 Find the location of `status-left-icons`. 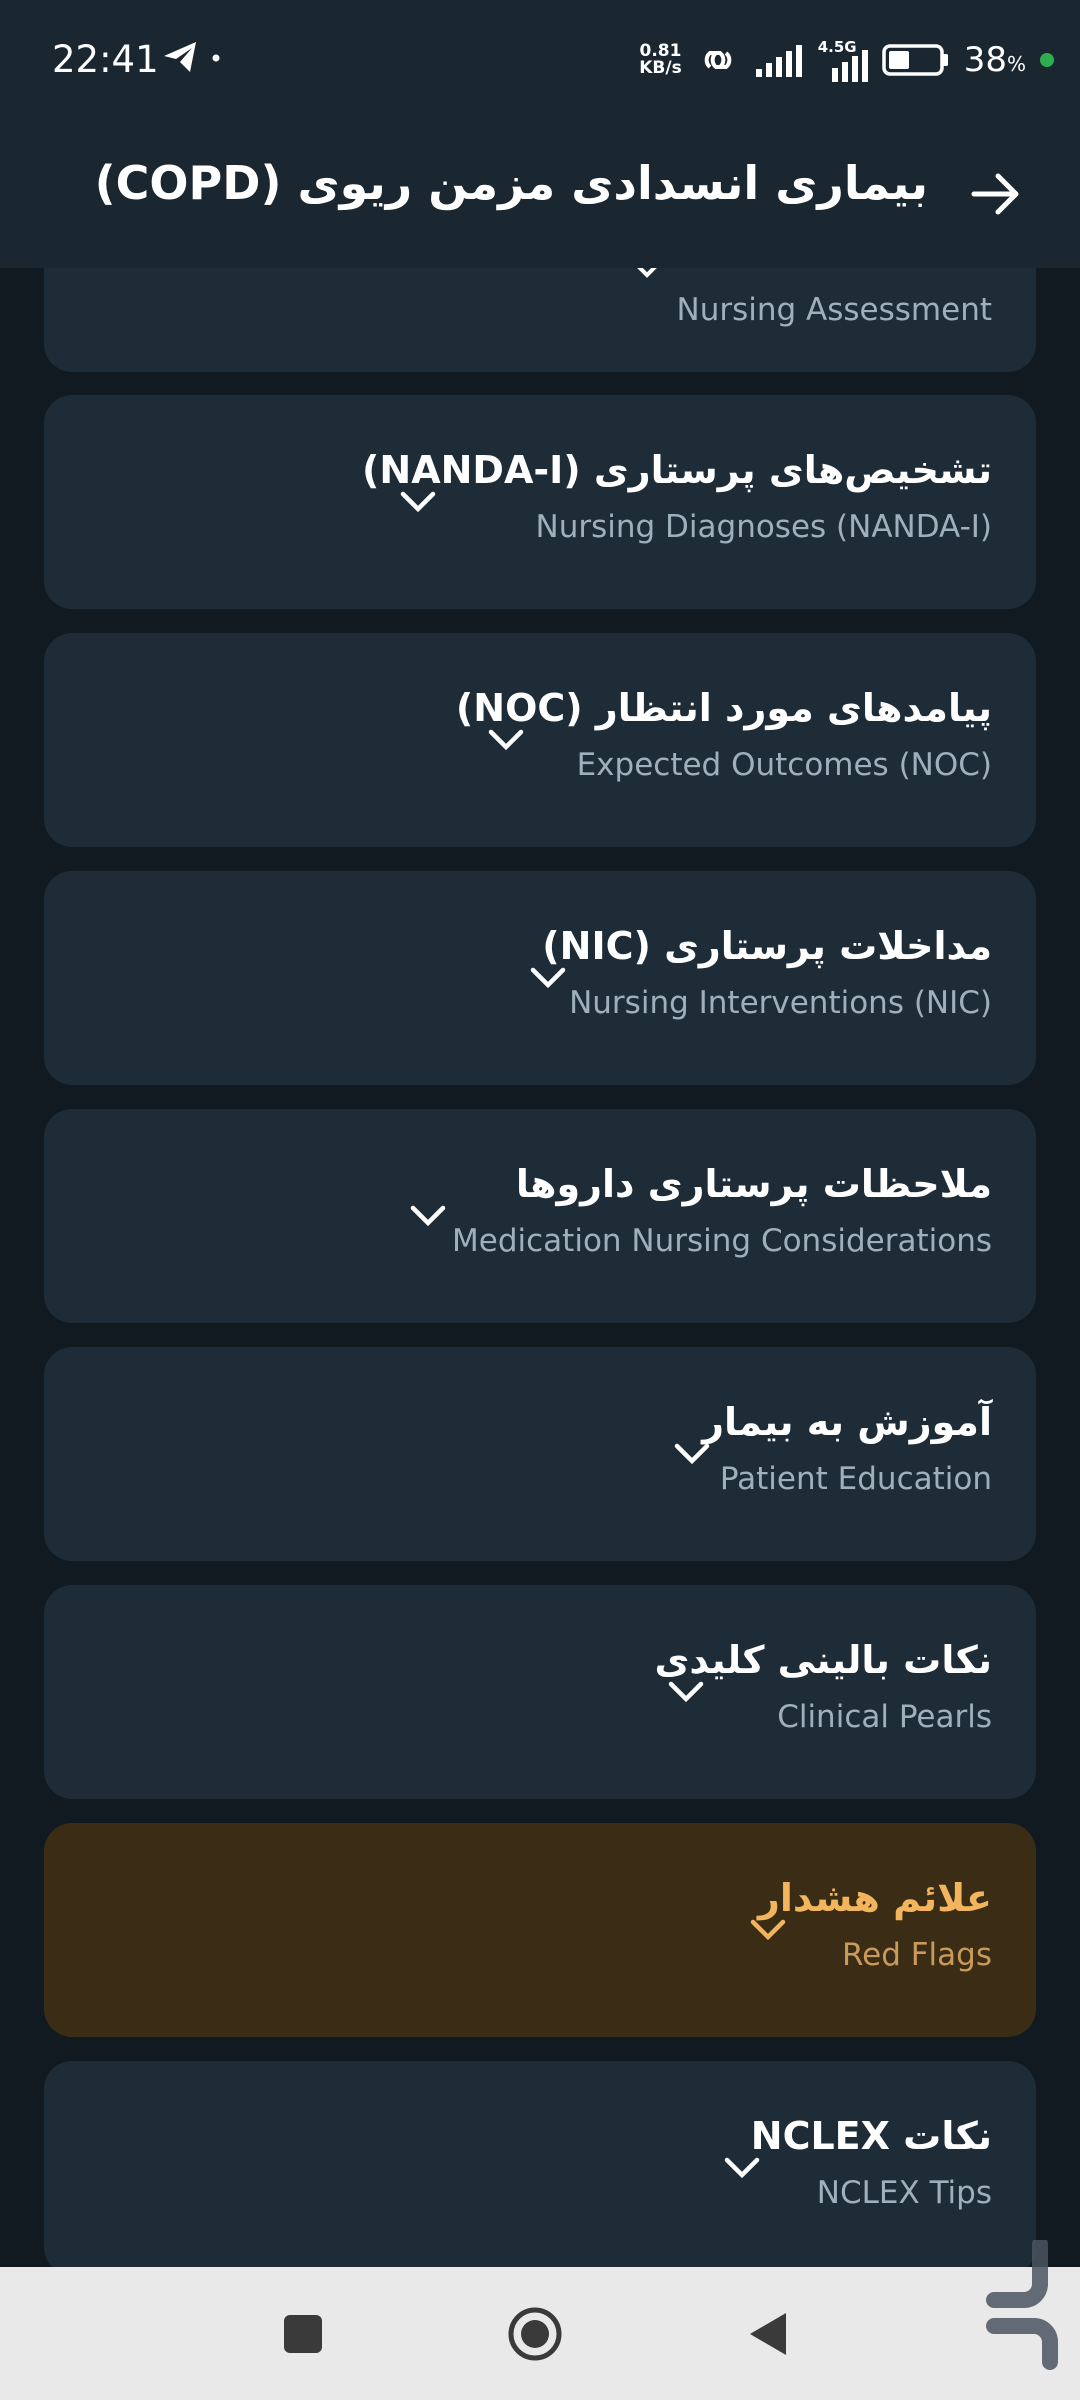

status-left-icons is located at coordinates (192, 60).